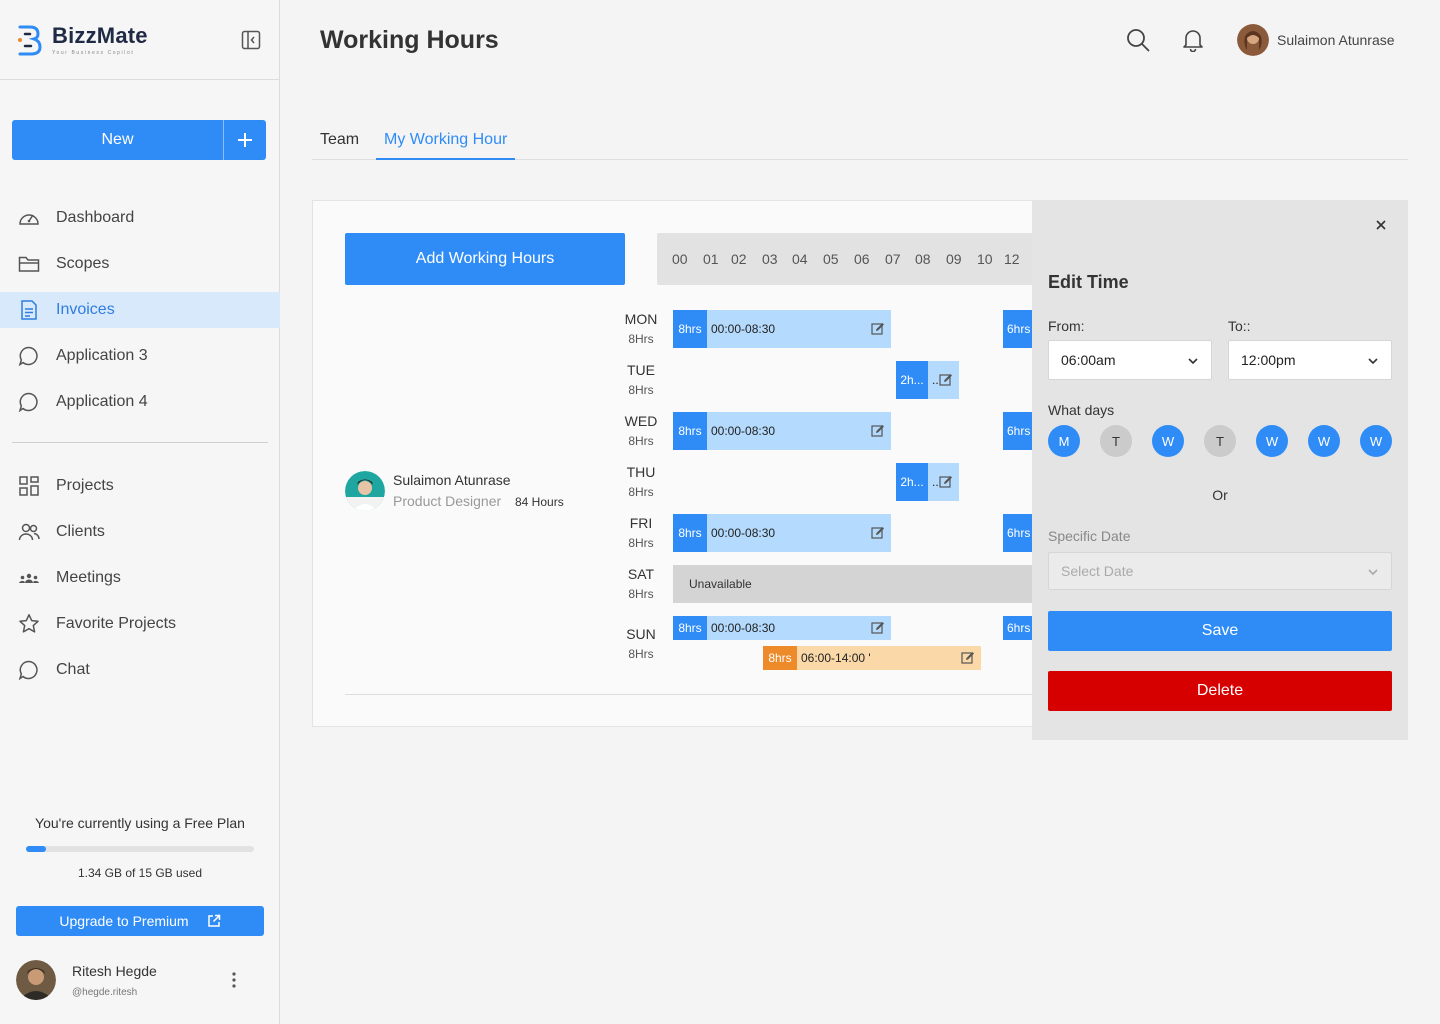  What do you see at coordinates (339, 145) in the screenshot?
I see `tab-team: Team` at bounding box center [339, 145].